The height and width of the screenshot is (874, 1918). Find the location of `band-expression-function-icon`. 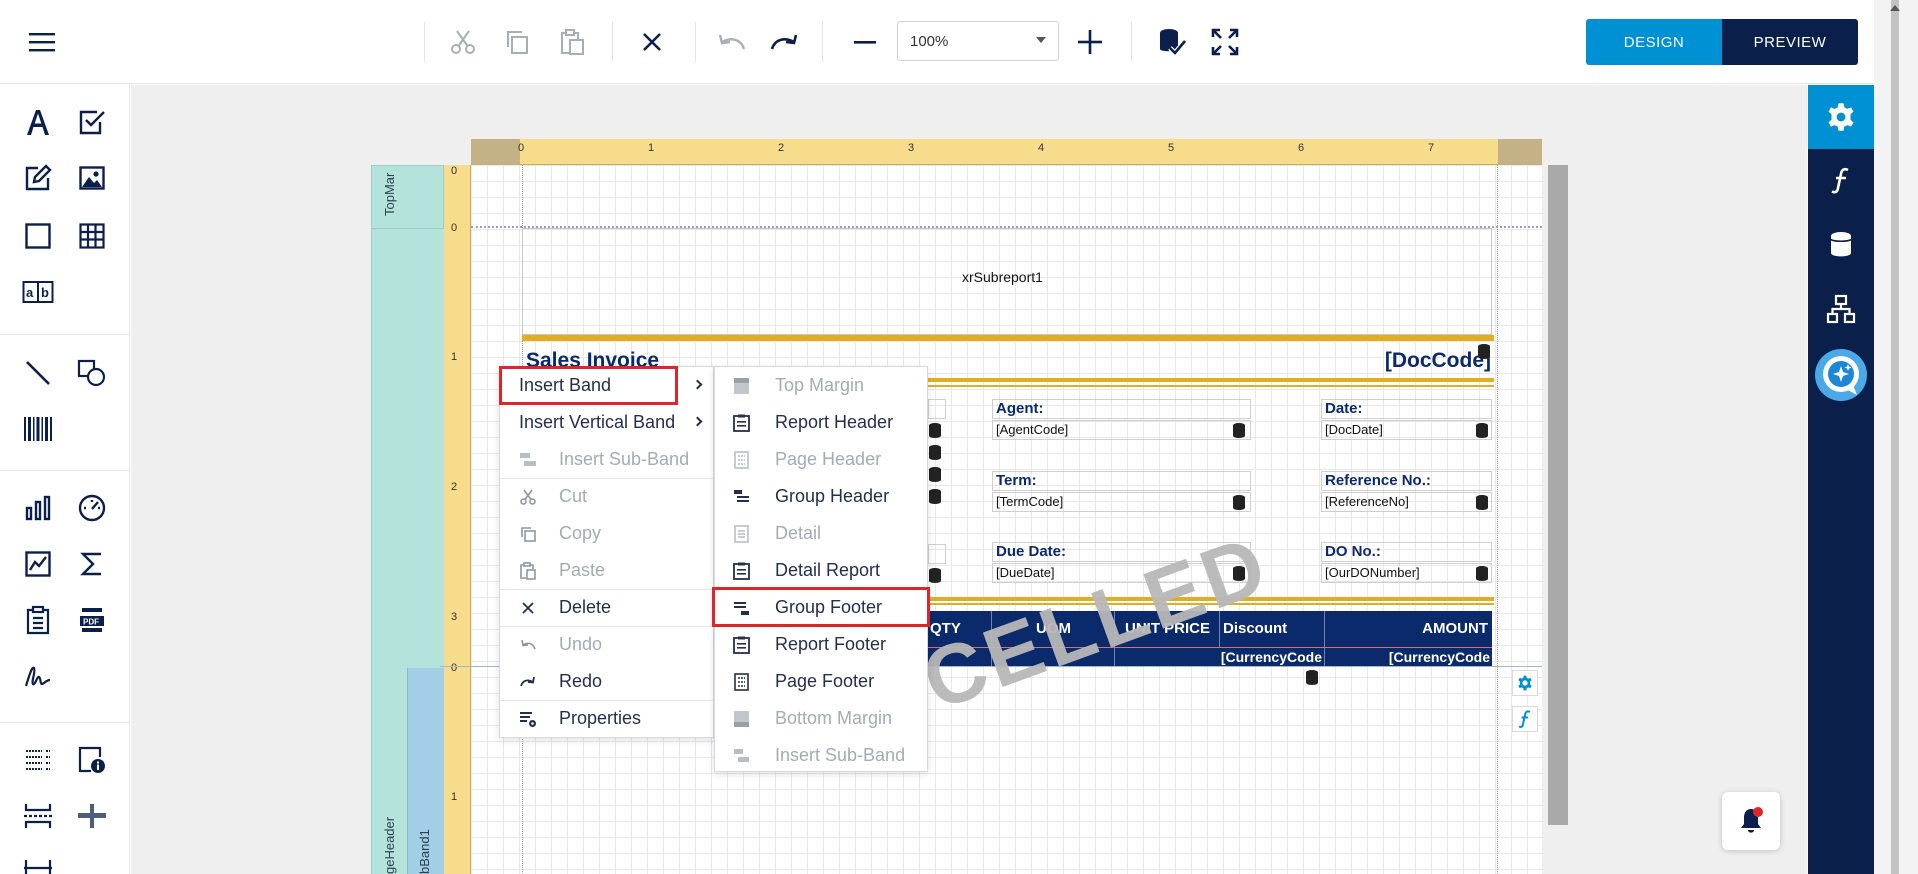

band-expression-function-icon is located at coordinates (1525, 719).